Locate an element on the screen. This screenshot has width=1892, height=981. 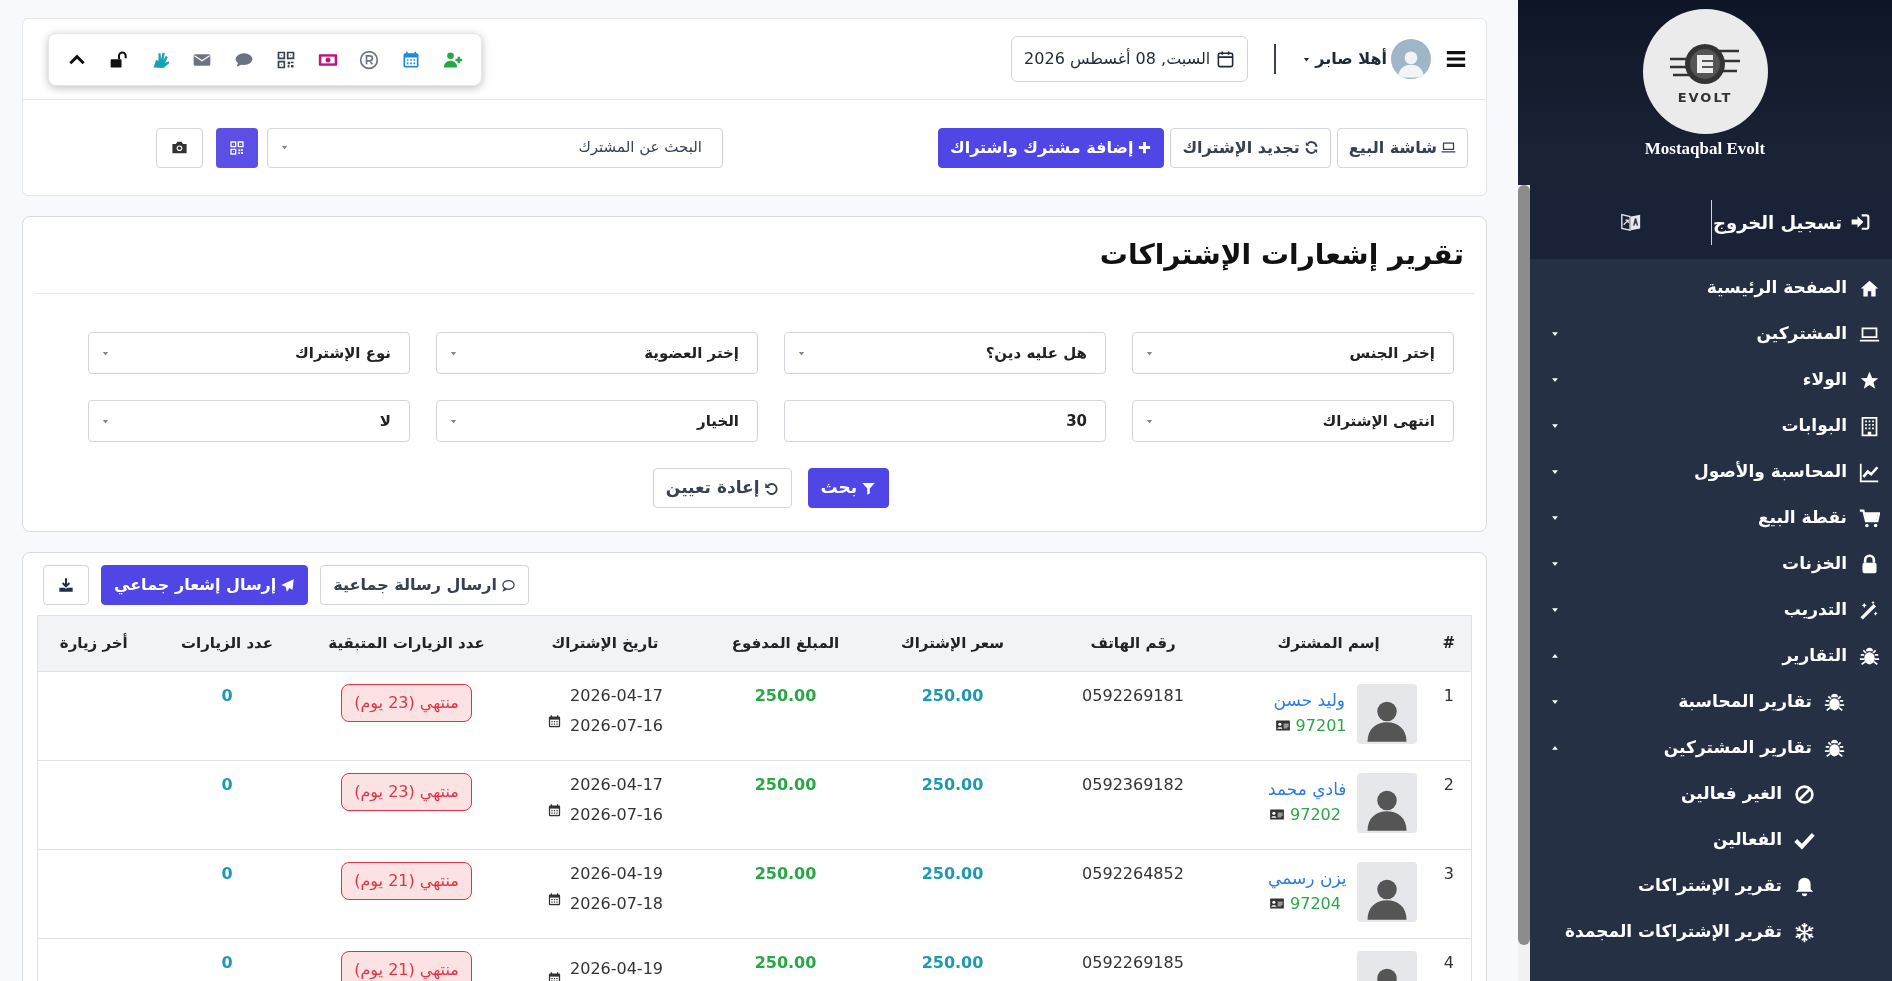
undo-icon is located at coordinates (771, 488).